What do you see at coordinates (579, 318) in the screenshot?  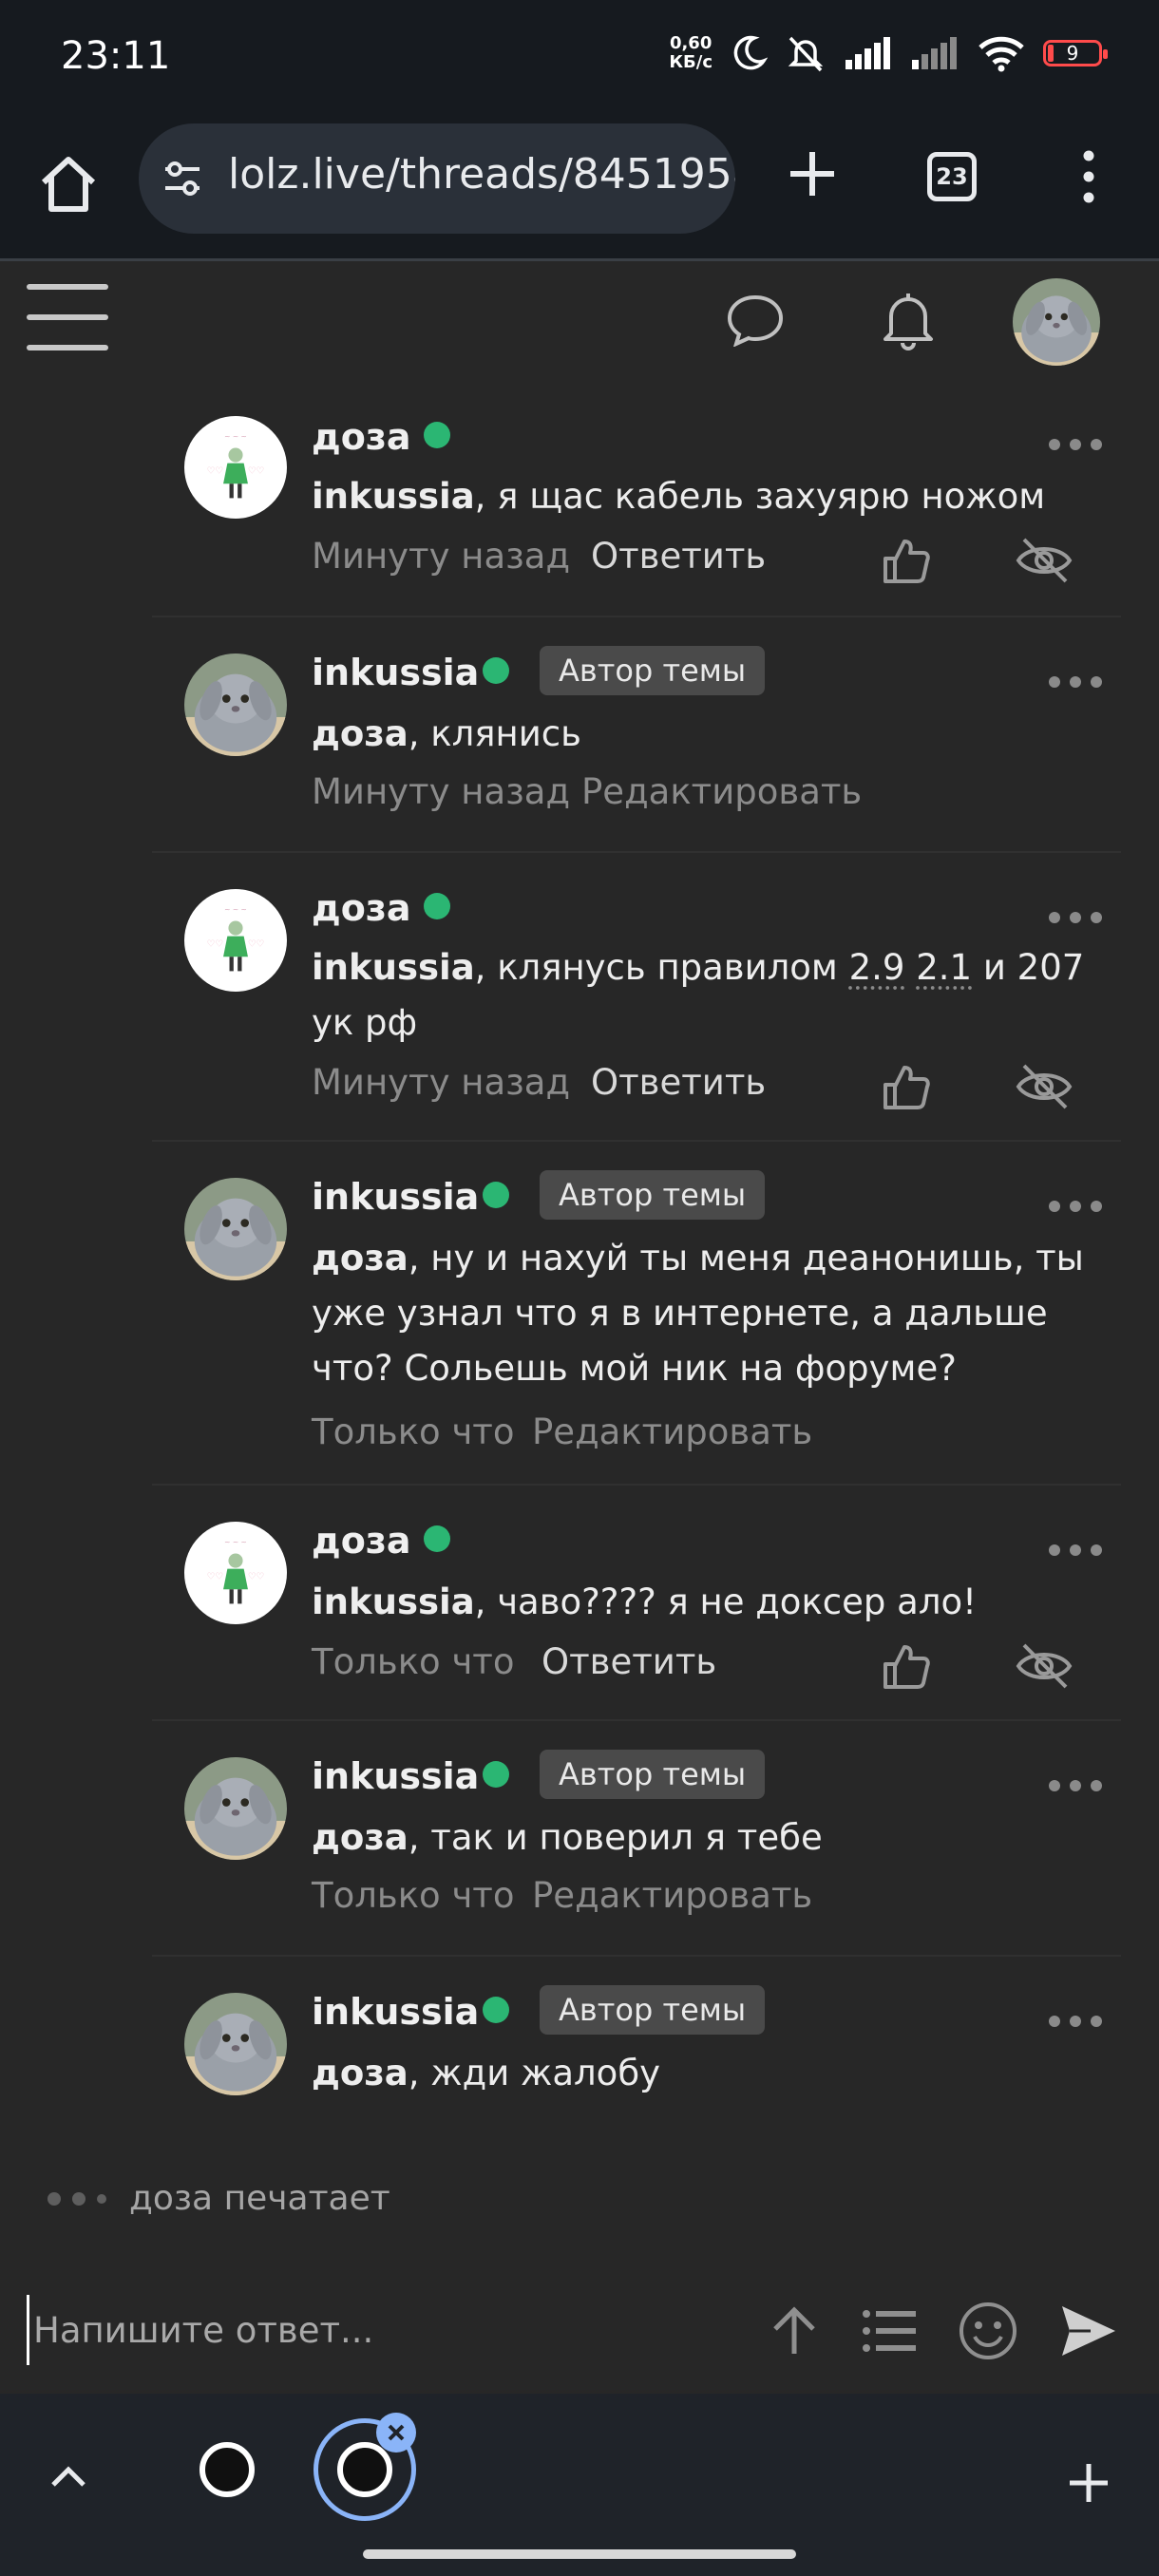 I see `forum-header` at bounding box center [579, 318].